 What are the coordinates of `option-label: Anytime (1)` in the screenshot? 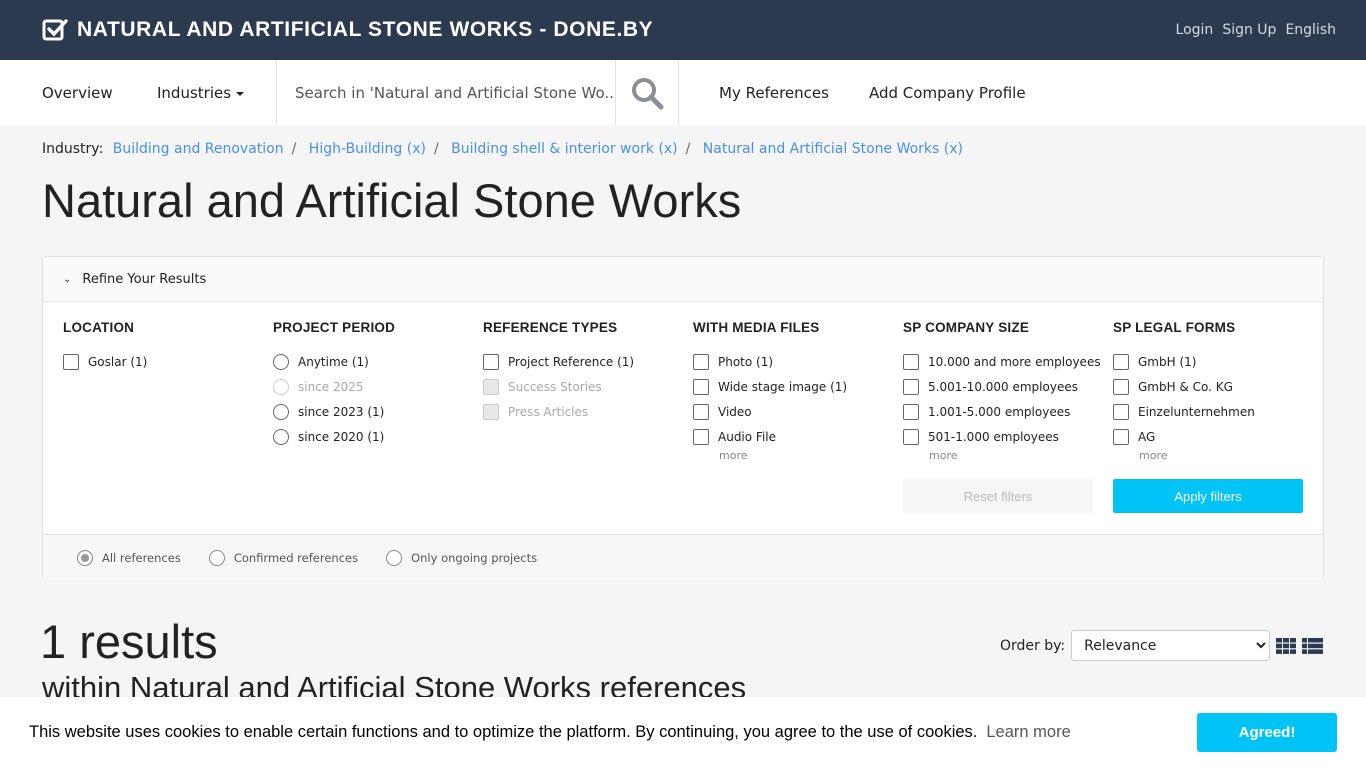 It's located at (333, 361).